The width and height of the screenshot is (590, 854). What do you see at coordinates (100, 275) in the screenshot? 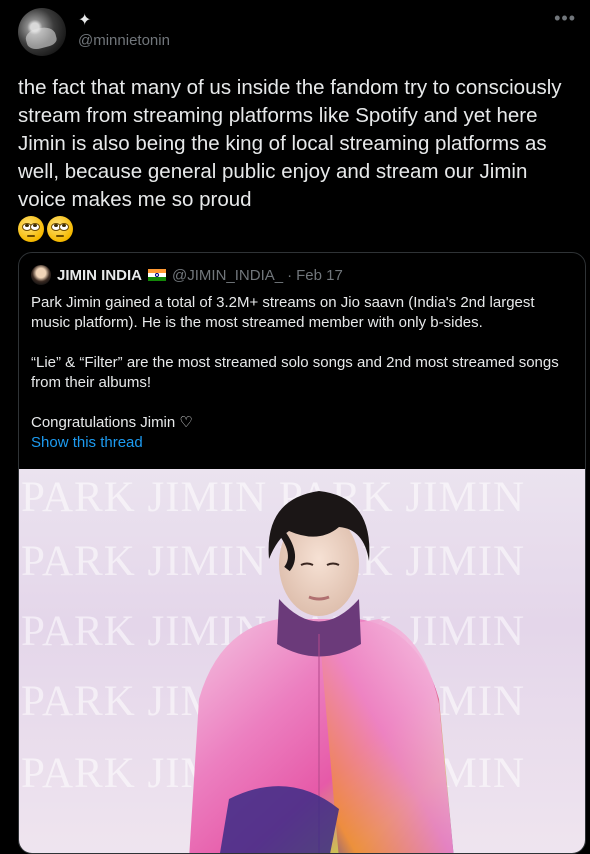
I see `quoted-author-name: JIMIN INDIA` at bounding box center [100, 275].